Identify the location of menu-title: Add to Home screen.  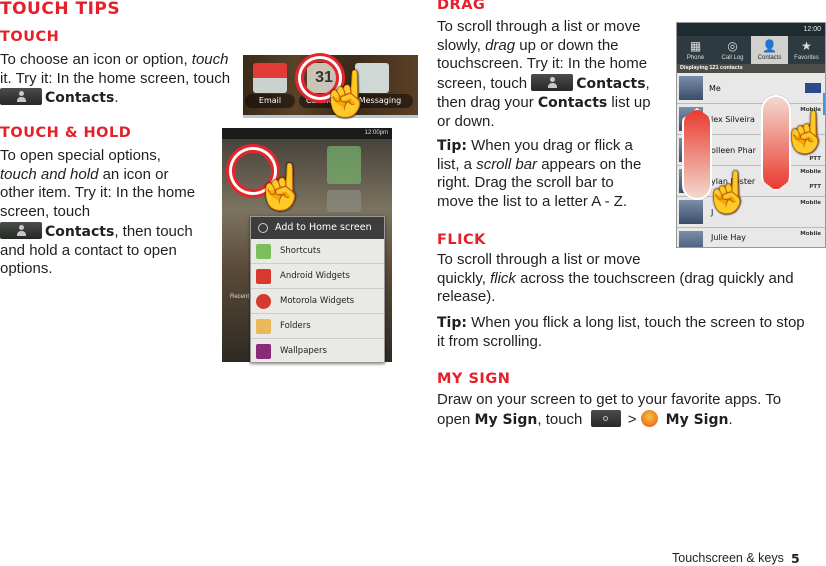
(317, 228).